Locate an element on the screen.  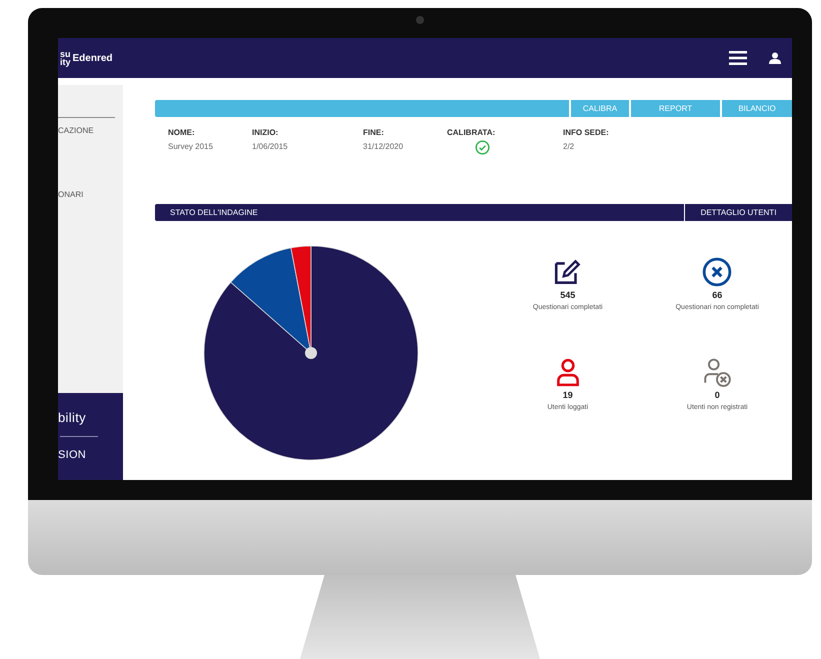
field-label: CALIBRATA: is located at coordinates (471, 133).